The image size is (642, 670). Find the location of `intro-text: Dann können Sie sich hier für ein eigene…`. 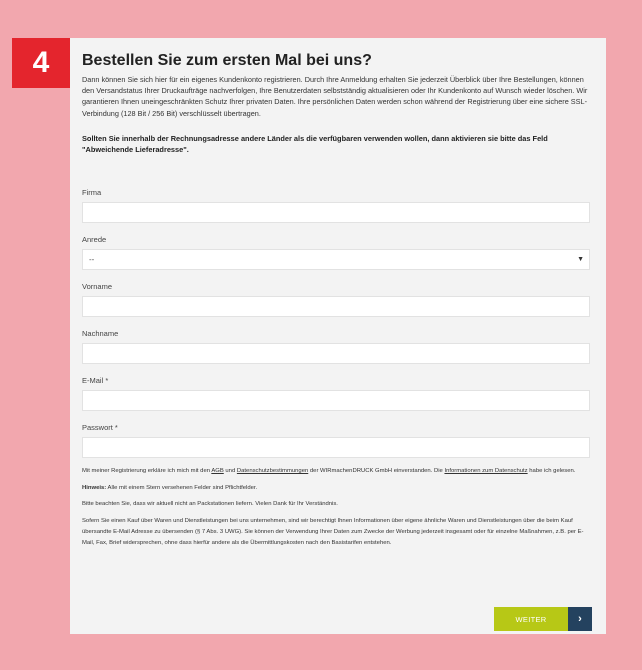

intro-text: Dann können Sie sich hier für ein eigene… is located at coordinates (335, 96).